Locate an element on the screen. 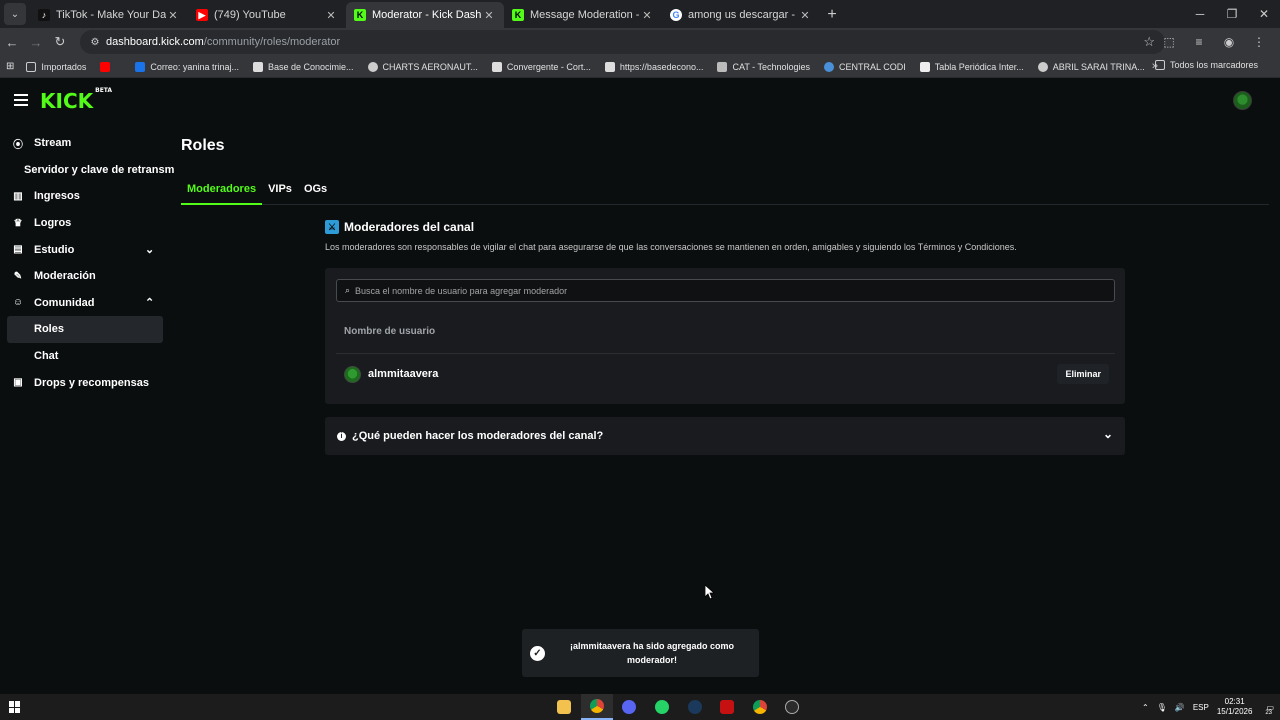 The height and width of the screenshot is (720, 1280). profile-icon: ◉ is located at coordinates (1229, 42).